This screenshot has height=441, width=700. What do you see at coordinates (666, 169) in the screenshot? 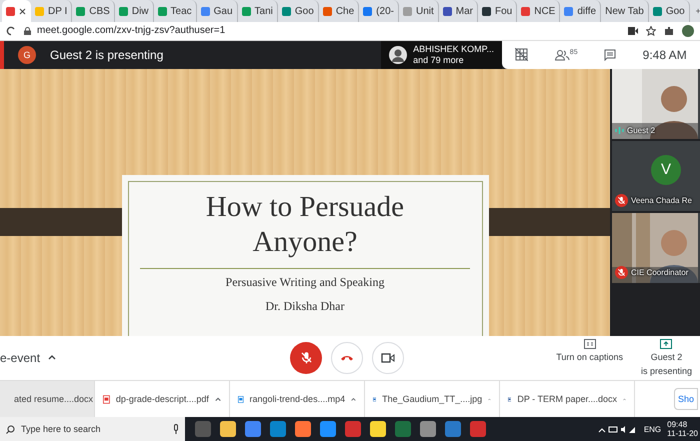
I see `avatar: V` at bounding box center [666, 169].